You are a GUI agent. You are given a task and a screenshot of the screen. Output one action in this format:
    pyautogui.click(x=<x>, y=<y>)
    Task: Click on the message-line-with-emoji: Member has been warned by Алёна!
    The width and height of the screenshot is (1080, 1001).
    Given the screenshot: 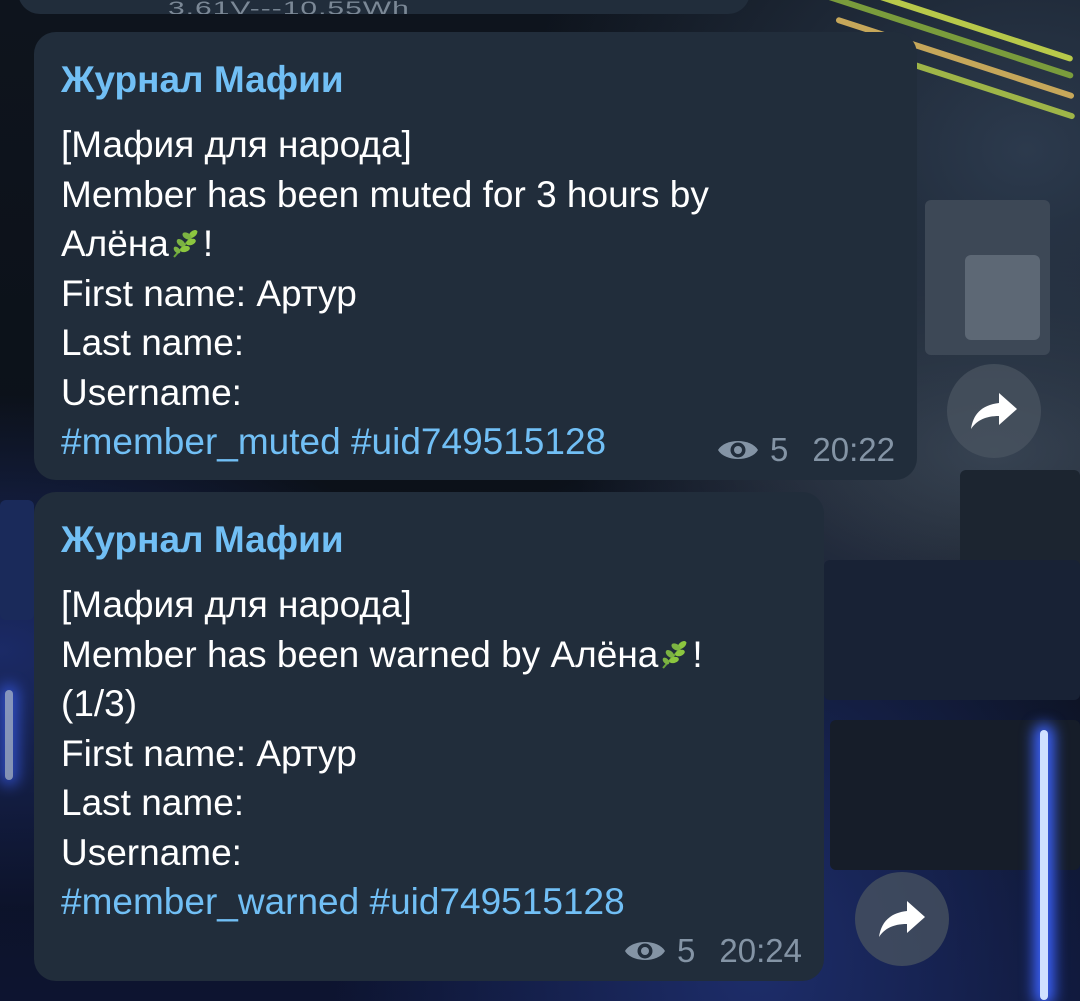 What is the action you would take?
    pyautogui.click(x=382, y=655)
    